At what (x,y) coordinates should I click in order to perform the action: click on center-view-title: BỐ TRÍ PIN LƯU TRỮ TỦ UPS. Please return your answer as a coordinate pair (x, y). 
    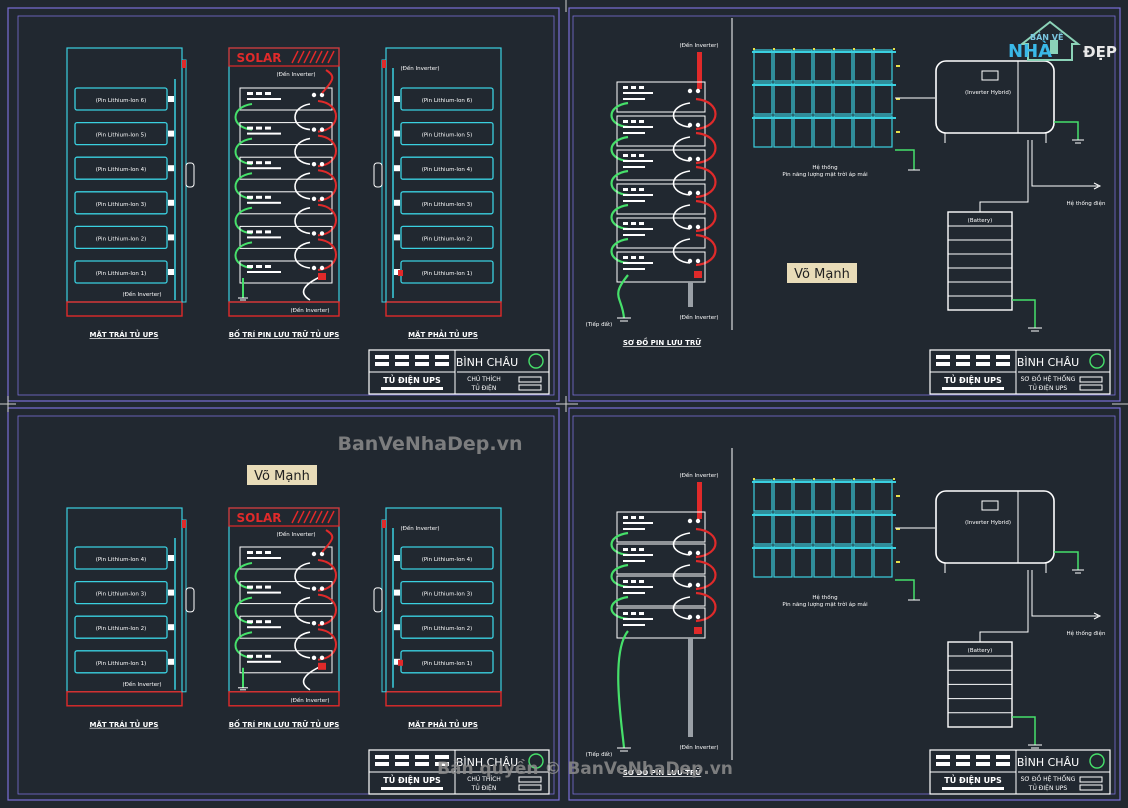
    Looking at the image, I should click on (284, 334).